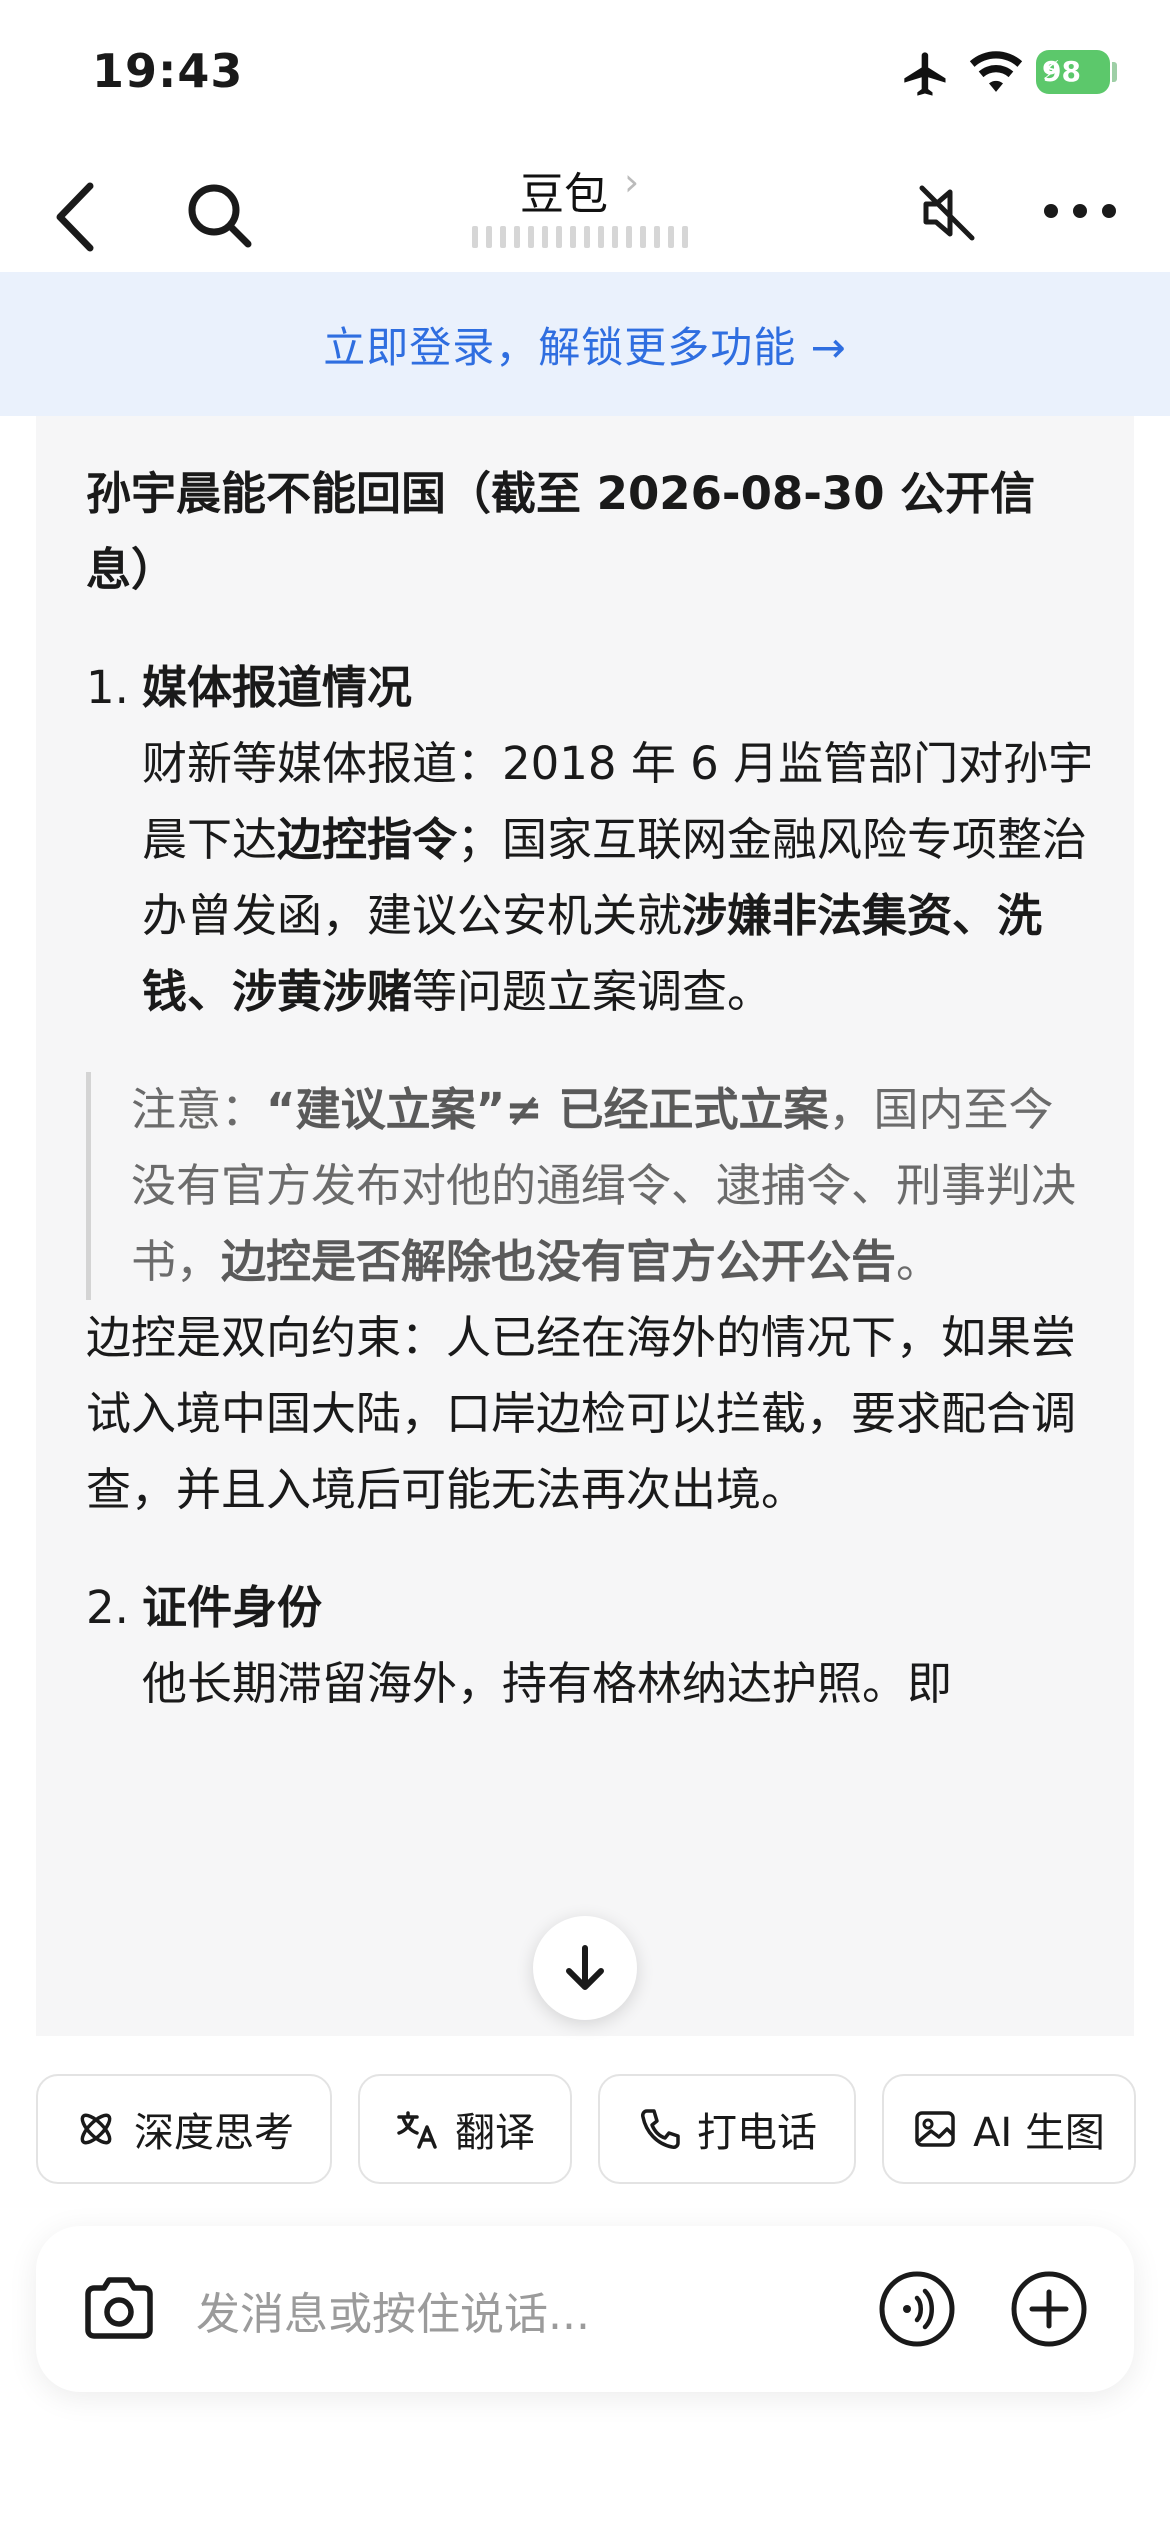 This screenshot has height=2532, width=1170. I want to click on arrow-down-icon, so click(585, 1967).